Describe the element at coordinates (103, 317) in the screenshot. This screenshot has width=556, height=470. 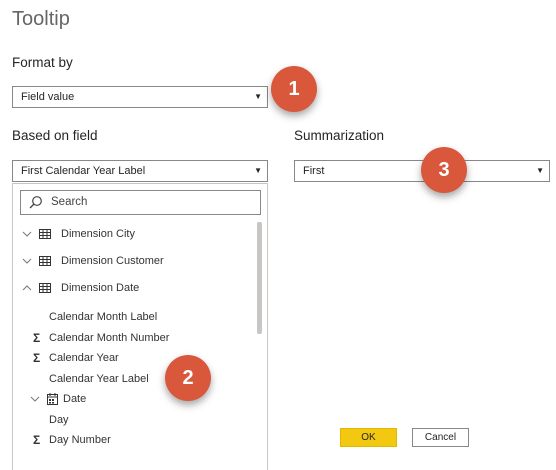
I see `field-item-label: Calendar Month Label` at that location.